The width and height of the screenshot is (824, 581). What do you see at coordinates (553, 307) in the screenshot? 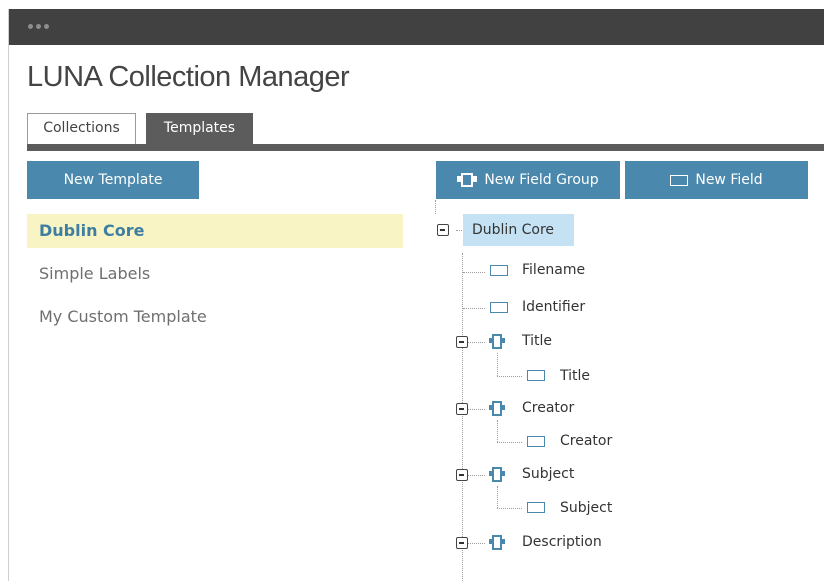
I see `tree-node-identifier: Identifier` at bounding box center [553, 307].